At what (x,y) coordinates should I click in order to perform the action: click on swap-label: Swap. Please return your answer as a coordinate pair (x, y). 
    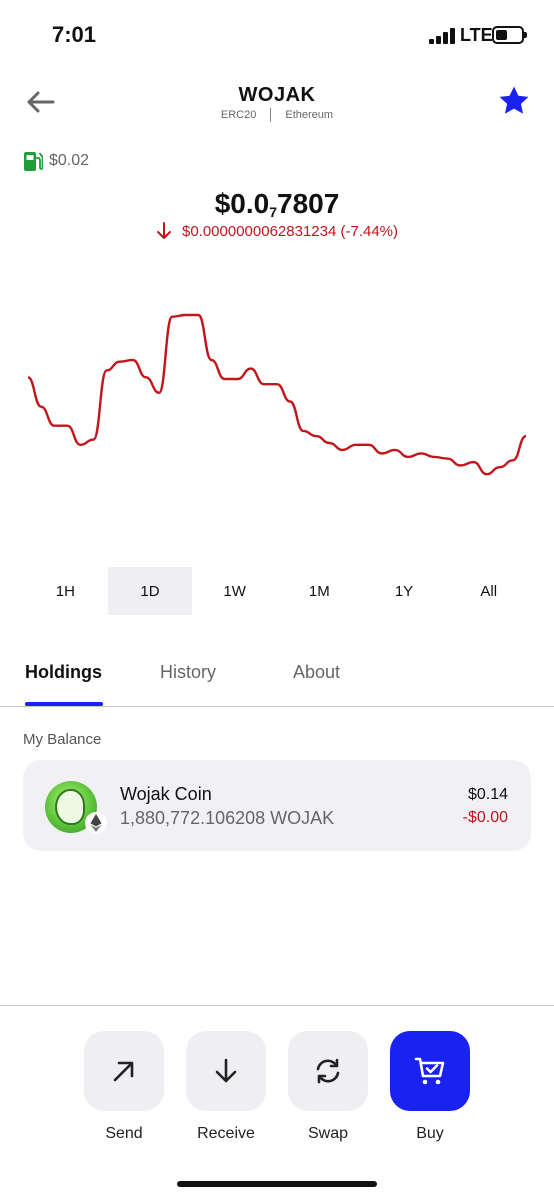
    Looking at the image, I should click on (328, 1133).